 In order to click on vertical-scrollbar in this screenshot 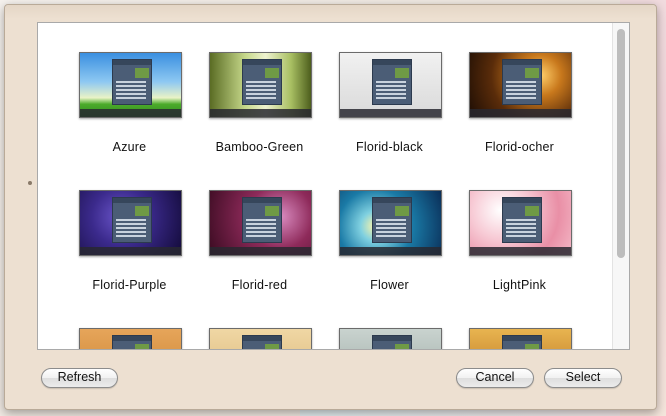, I will do `click(620, 186)`.